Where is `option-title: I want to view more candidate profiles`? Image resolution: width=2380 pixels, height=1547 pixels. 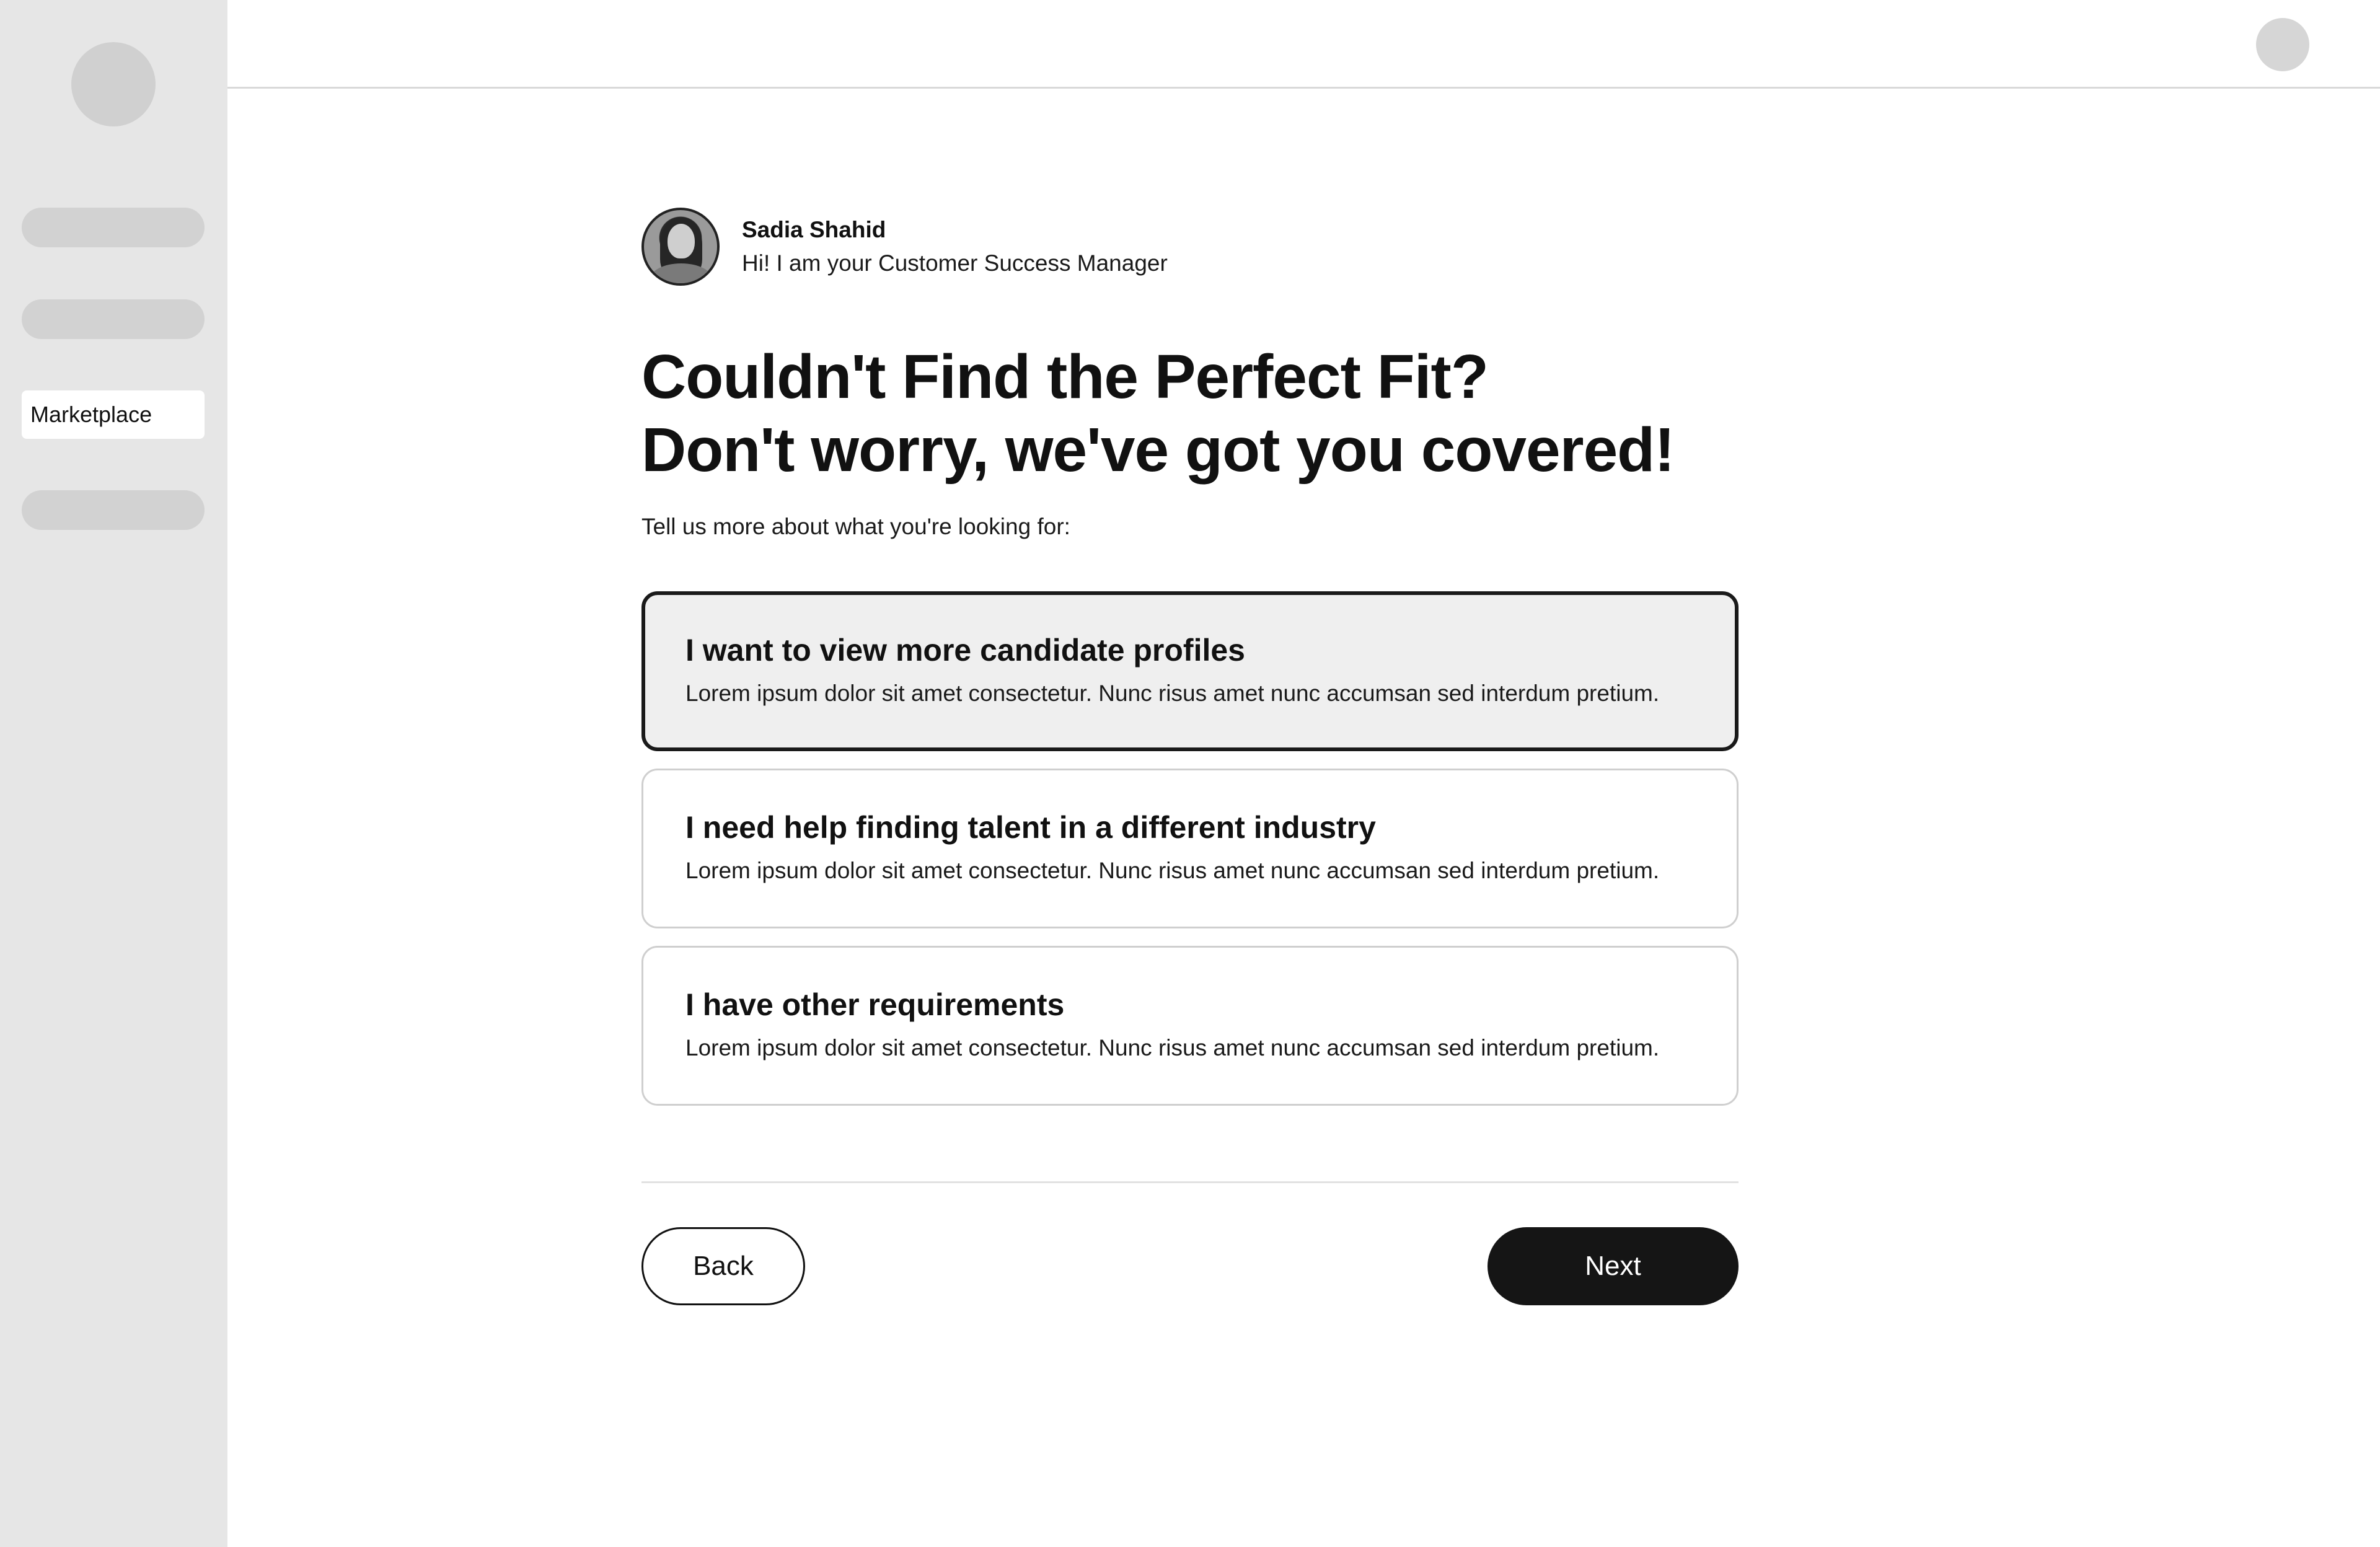
option-title: I want to view more candidate profiles is located at coordinates (965, 650).